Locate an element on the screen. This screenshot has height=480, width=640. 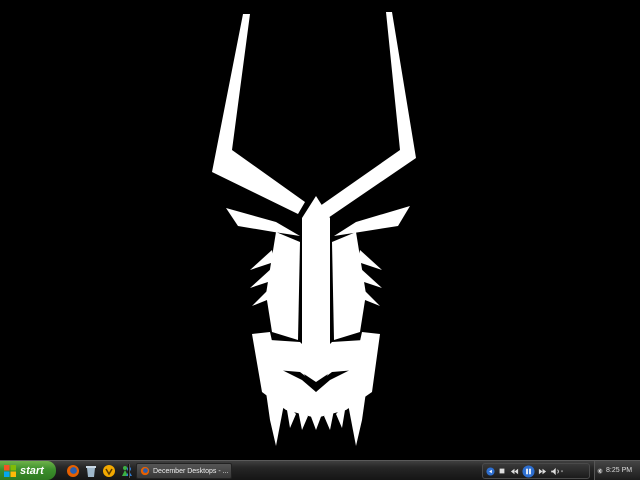
rewind-icon is located at coordinates (514, 471).